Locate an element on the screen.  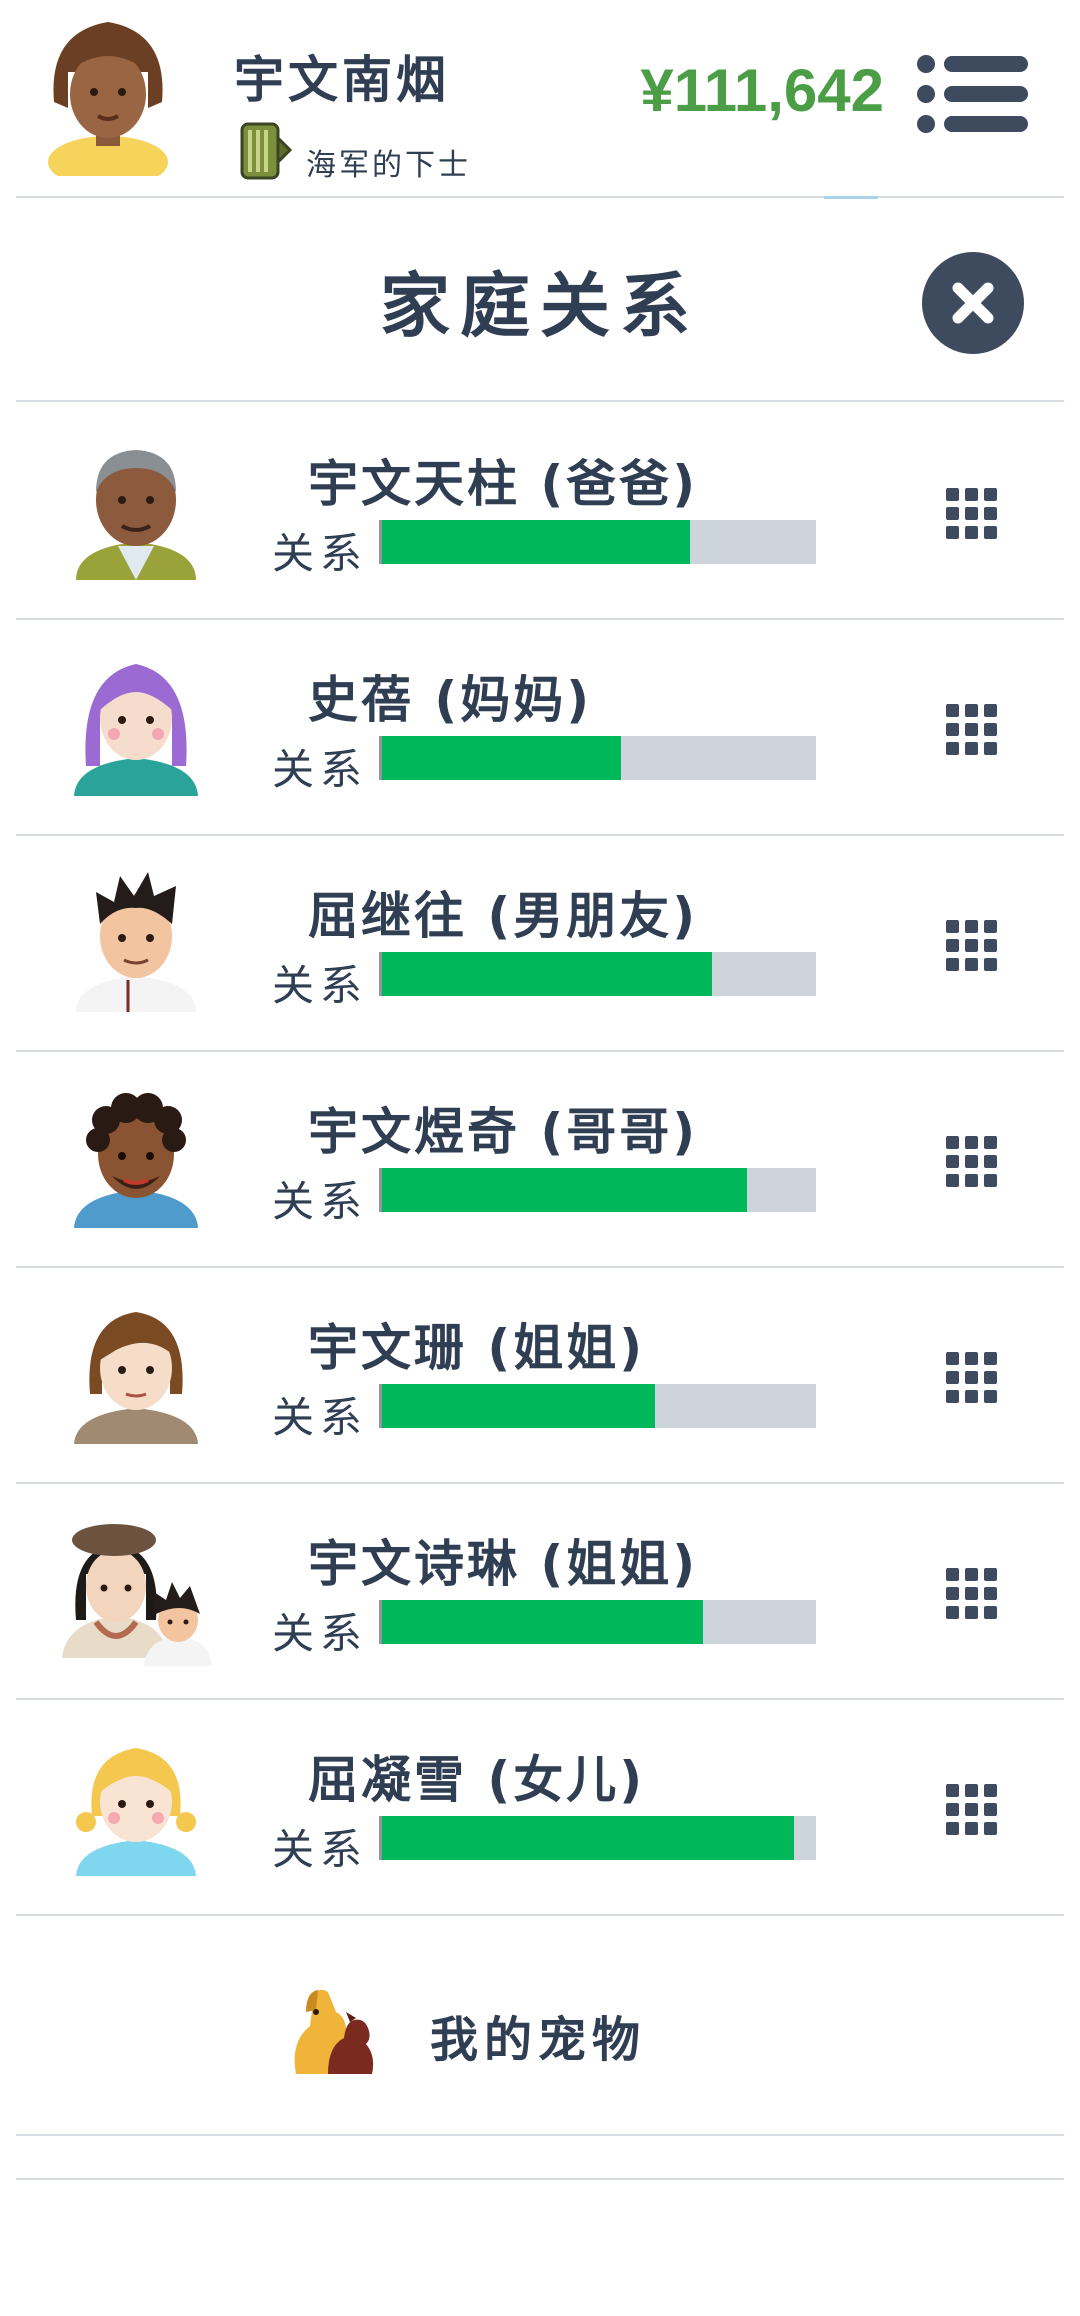
player-name: 宇文南烟 is located at coordinates (342, 80).